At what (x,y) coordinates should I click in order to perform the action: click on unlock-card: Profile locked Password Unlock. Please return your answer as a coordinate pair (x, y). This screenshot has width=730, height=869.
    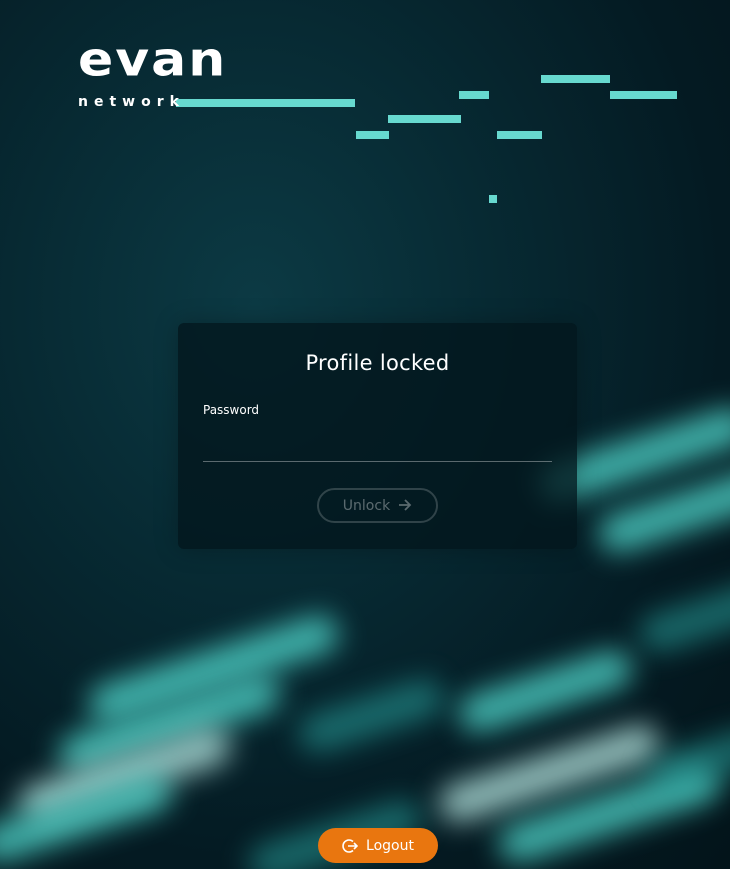
    Looking at the image, I should click on (377, 436).